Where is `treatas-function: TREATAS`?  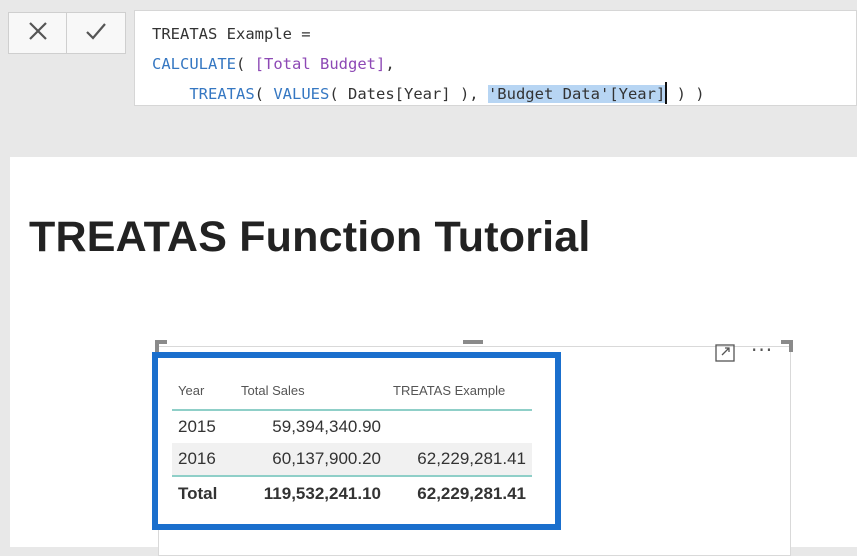
treatas-function: TREATAS is located at coordinates (222, 94).